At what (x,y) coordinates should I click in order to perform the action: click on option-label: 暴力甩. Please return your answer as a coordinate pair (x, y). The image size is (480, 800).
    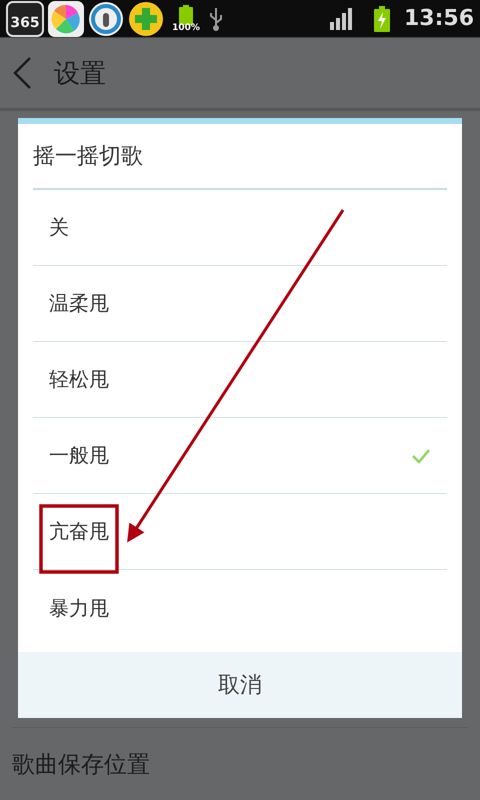
    Looking at the image, I should click on (79, 608).